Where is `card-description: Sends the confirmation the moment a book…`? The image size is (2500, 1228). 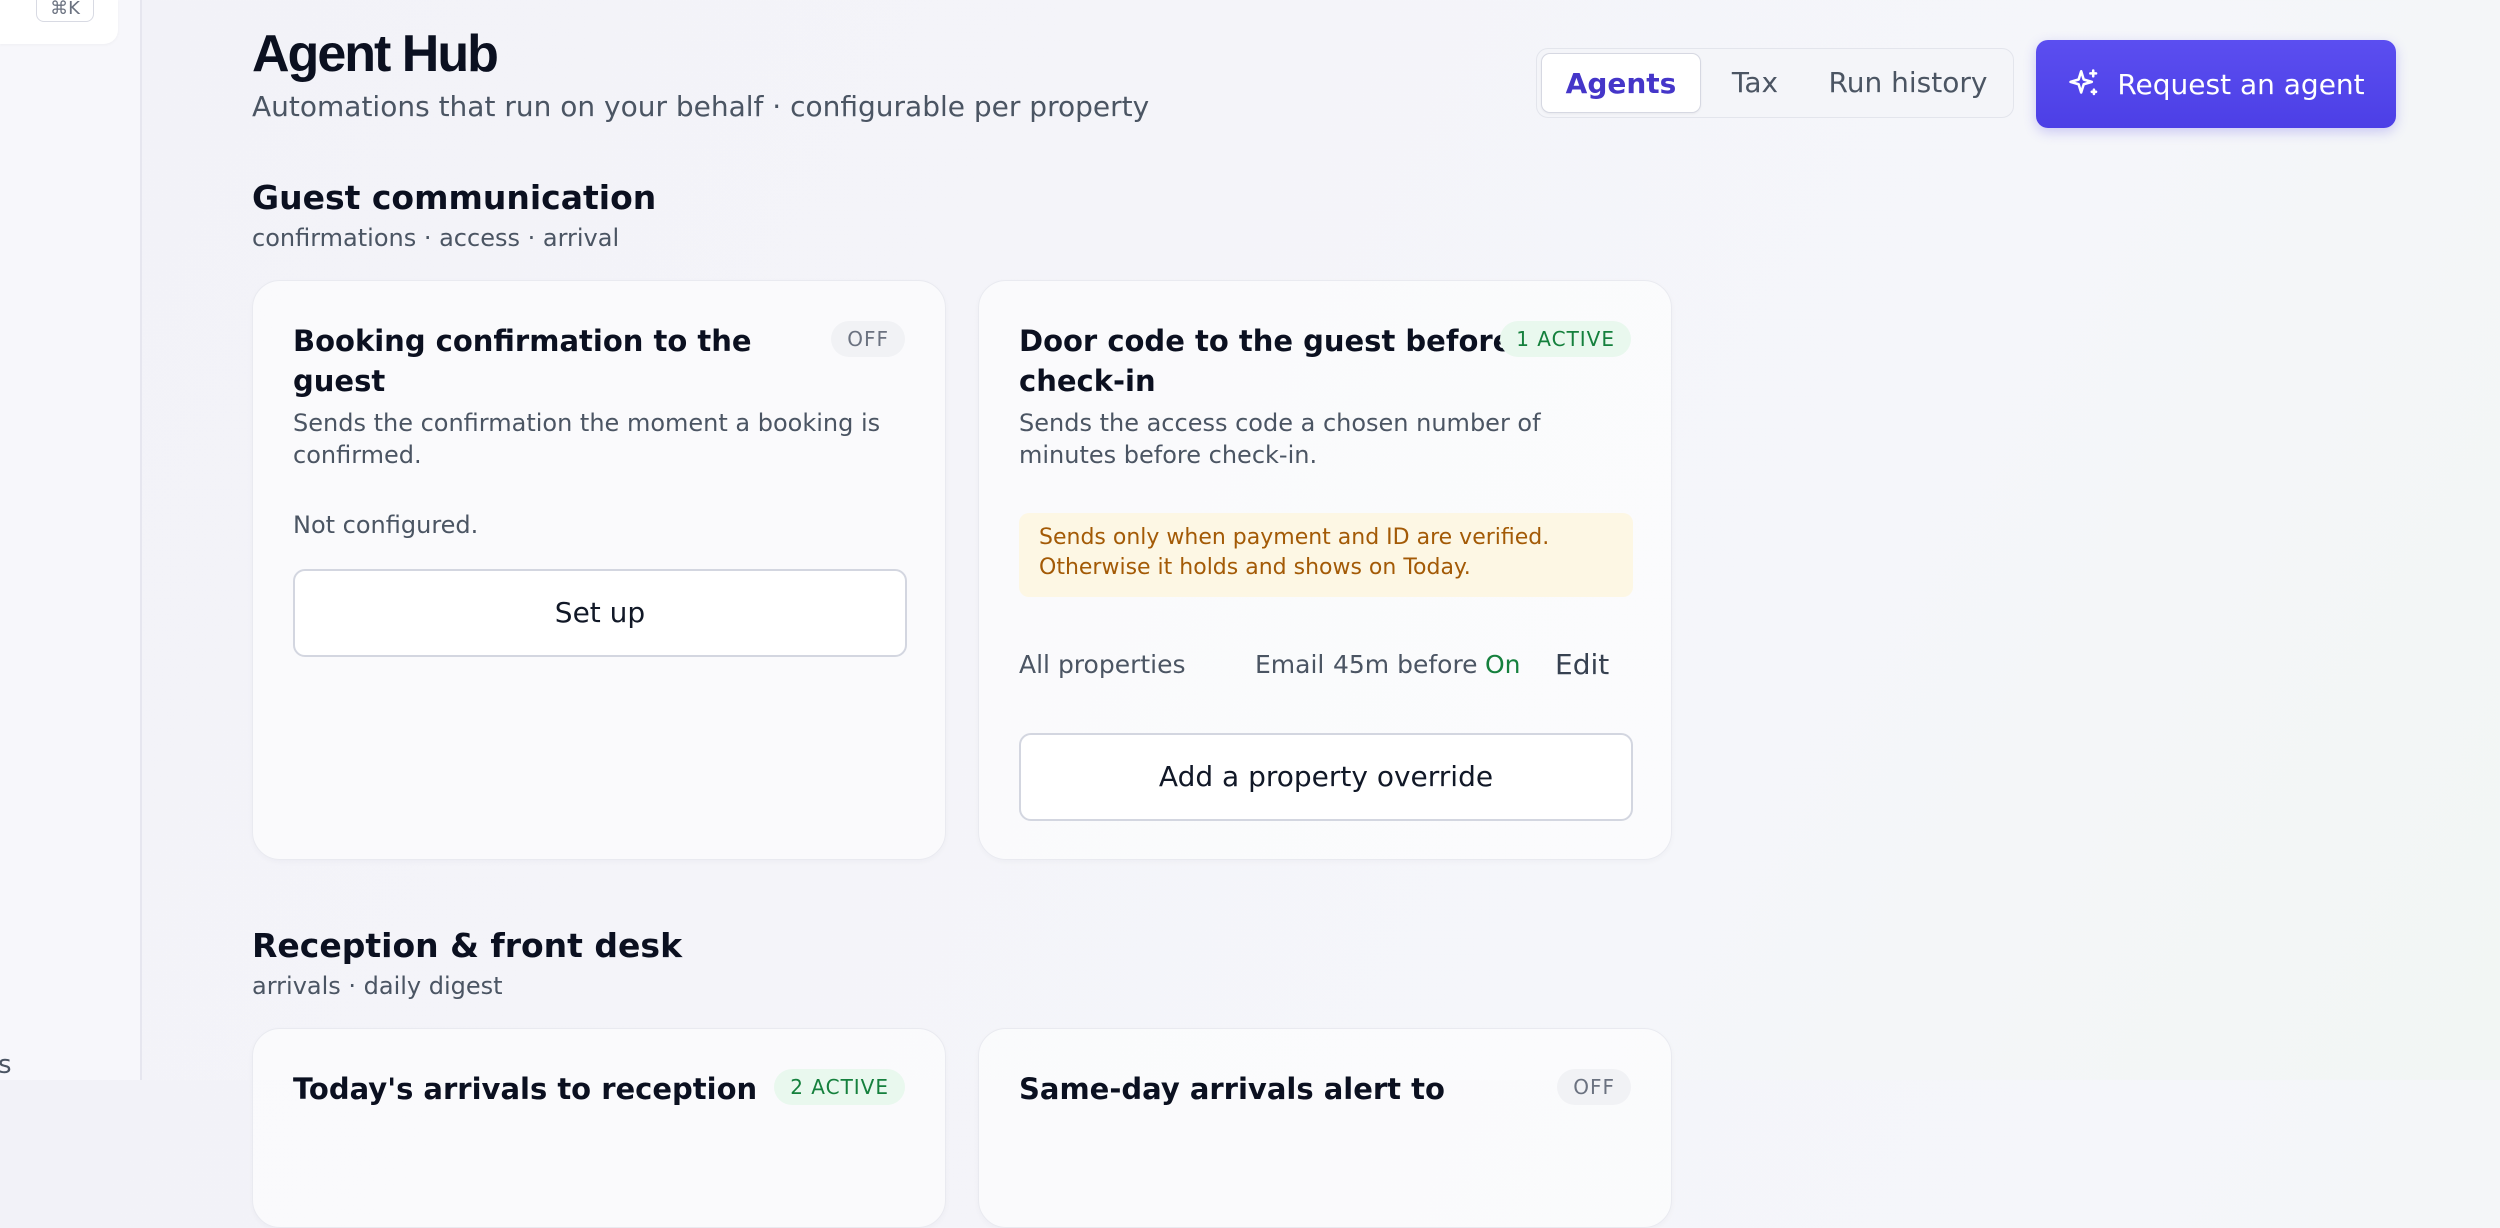 card-description: Sends the confirmation the moment a book… is located at coordinates (587, 439).